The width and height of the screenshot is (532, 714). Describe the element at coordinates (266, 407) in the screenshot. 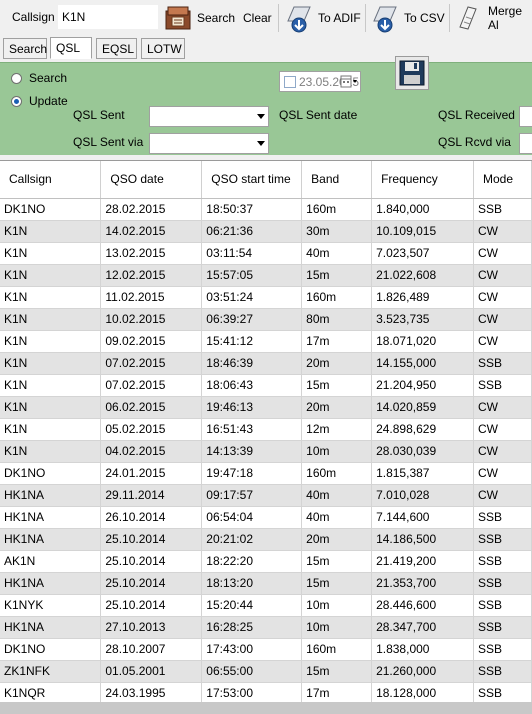

I see `table-row: K1N 06.02.2015 19:46:13 20m 14.020,859 CW` at that location.